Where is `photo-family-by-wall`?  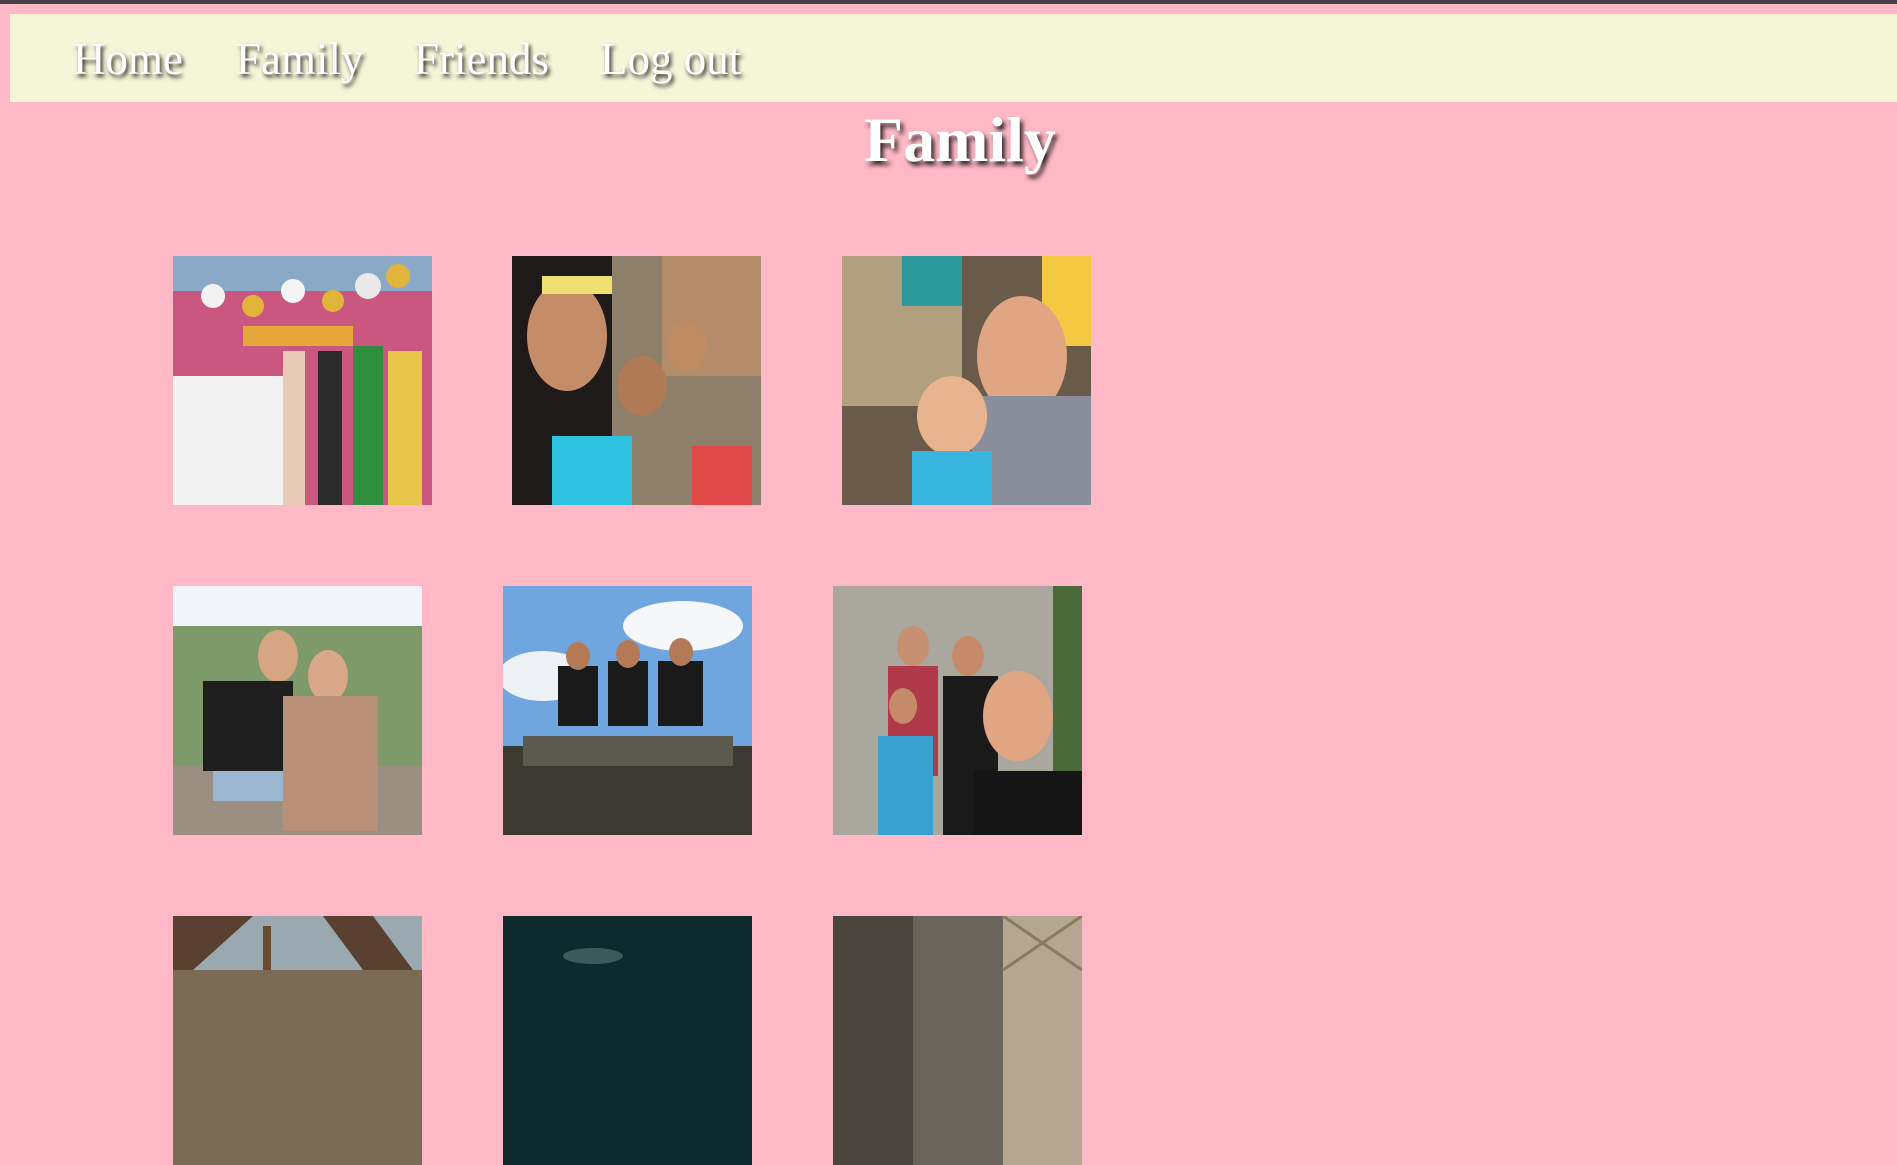
photo-family-by-wall is located at coordinates (957, 710).